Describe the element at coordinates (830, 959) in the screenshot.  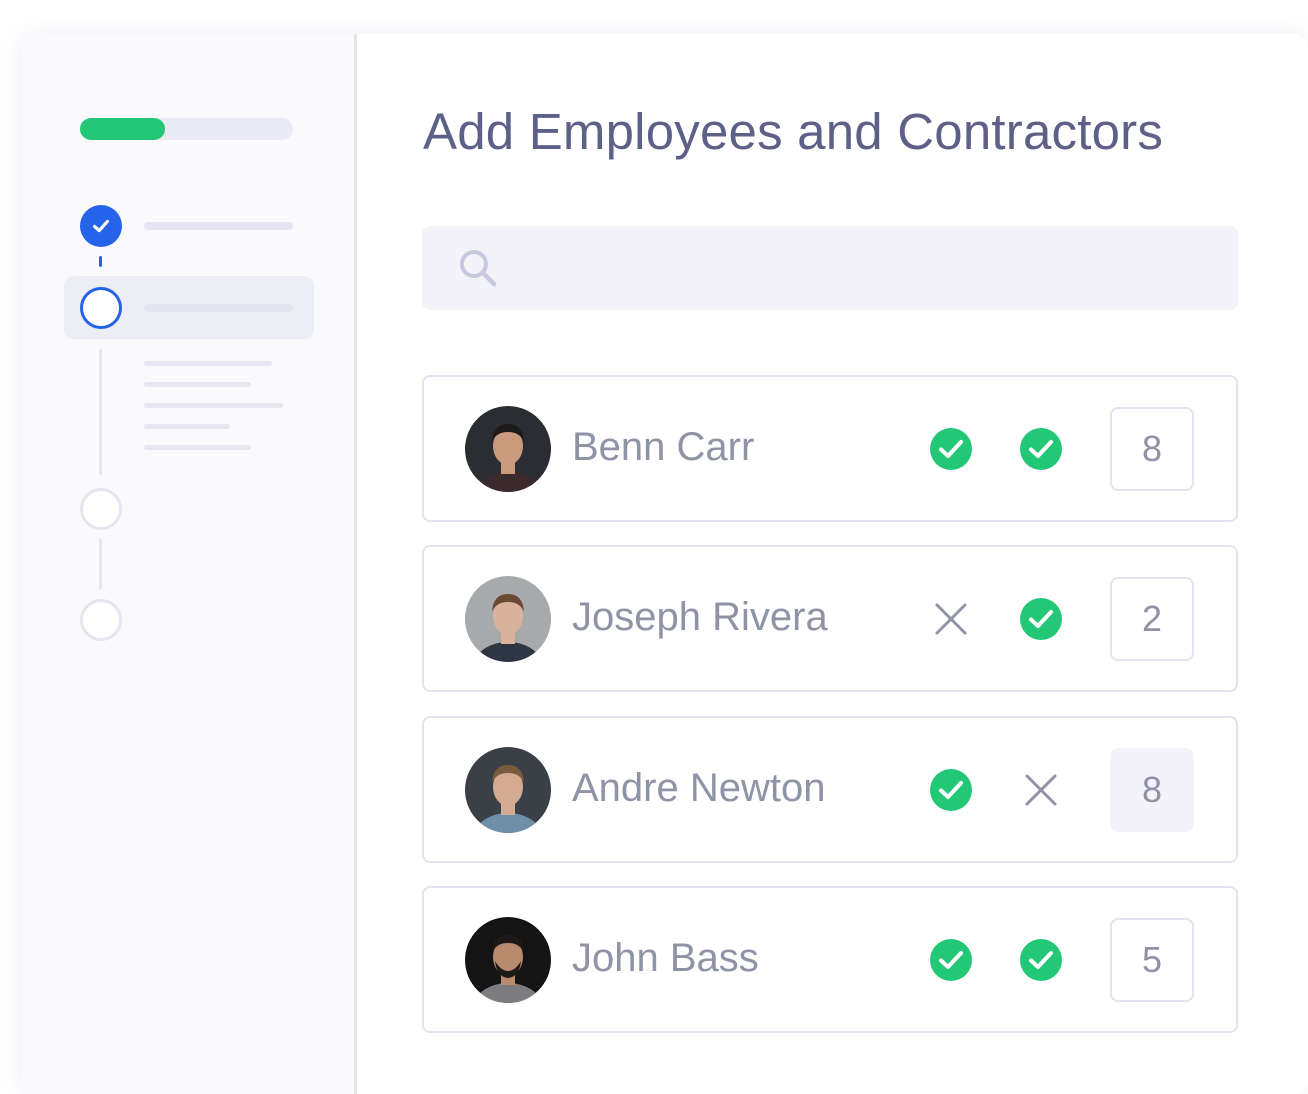
I see `employee-row: John Bass 5` at that location.